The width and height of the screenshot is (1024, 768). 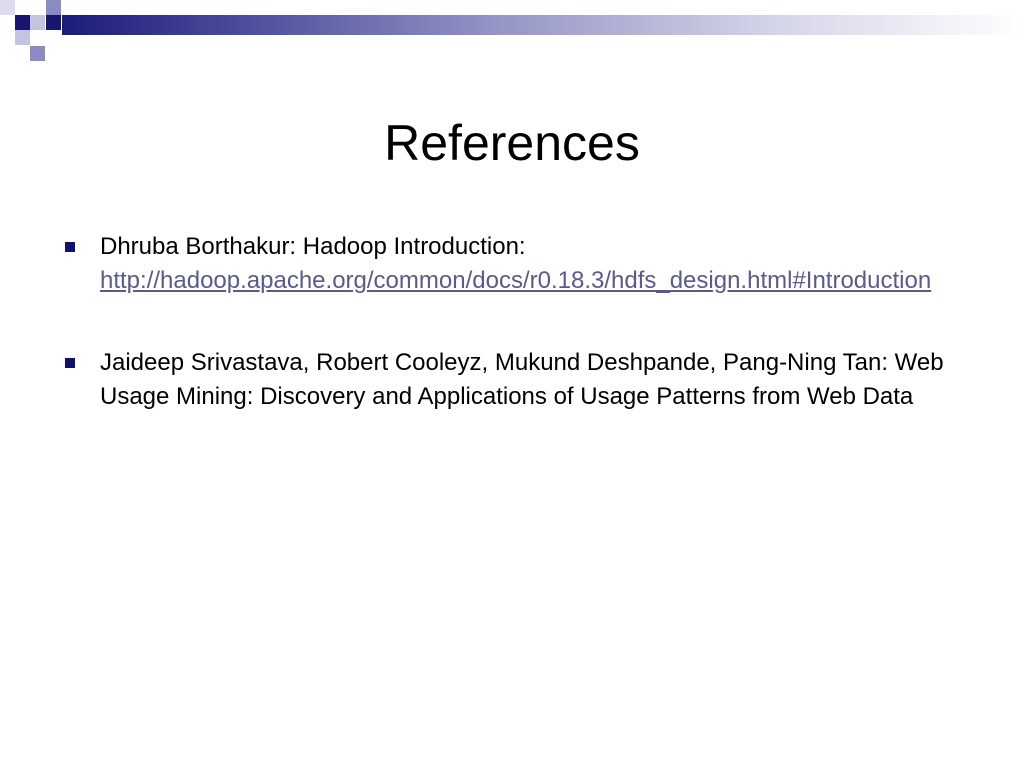 I want to click on header-gradient-band, so click(x=543, y=25).